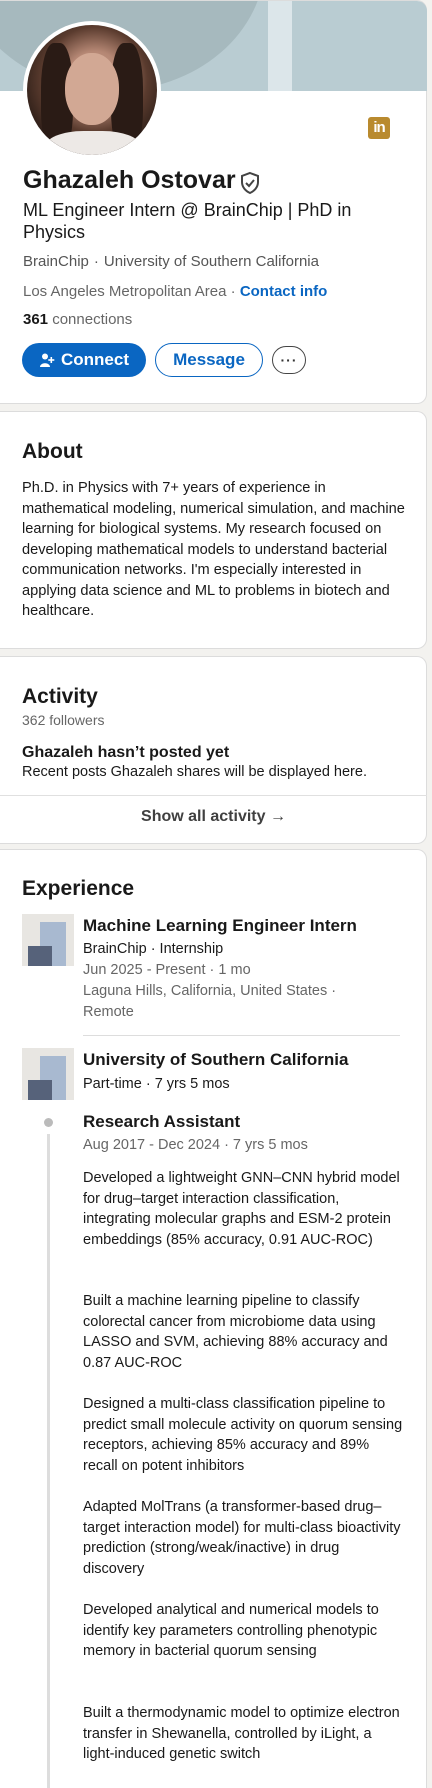 This screenshot has width=432, height=1788. Describe the element at coordinates (48, 1461) in the screenshot. I see `timeline-line` at that location.